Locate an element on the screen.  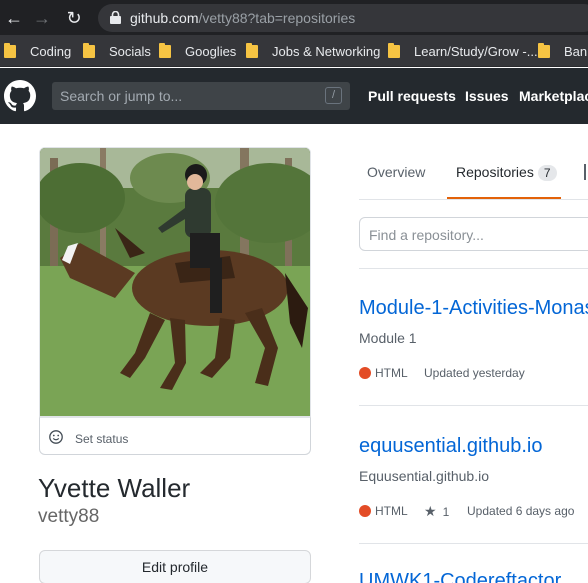
repo-stars-link: ★ 1 is located at coordinates (436, 511).